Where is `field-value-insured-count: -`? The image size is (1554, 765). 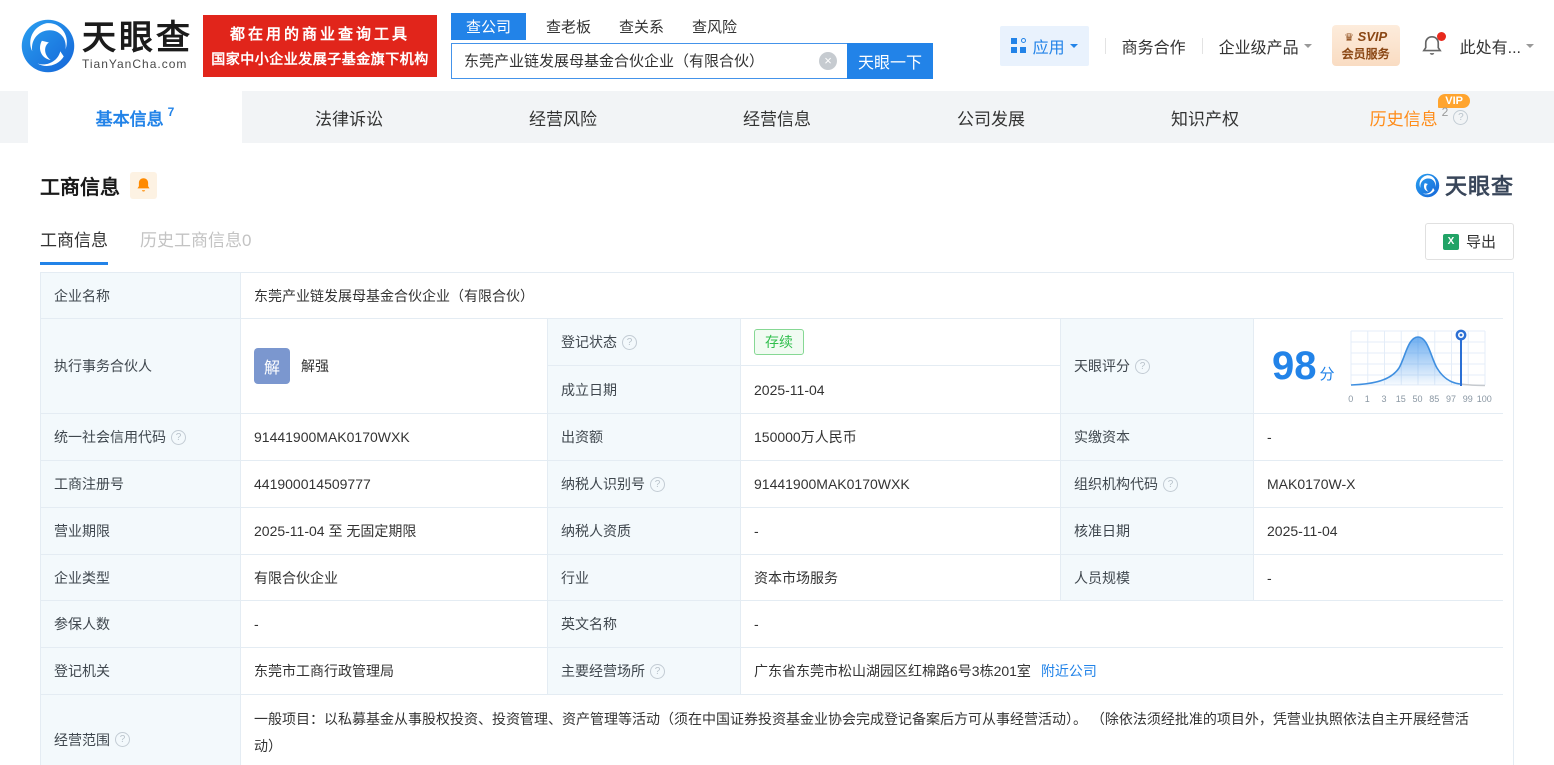 field-value-insured-count: - is located at coordinates (394, 624).